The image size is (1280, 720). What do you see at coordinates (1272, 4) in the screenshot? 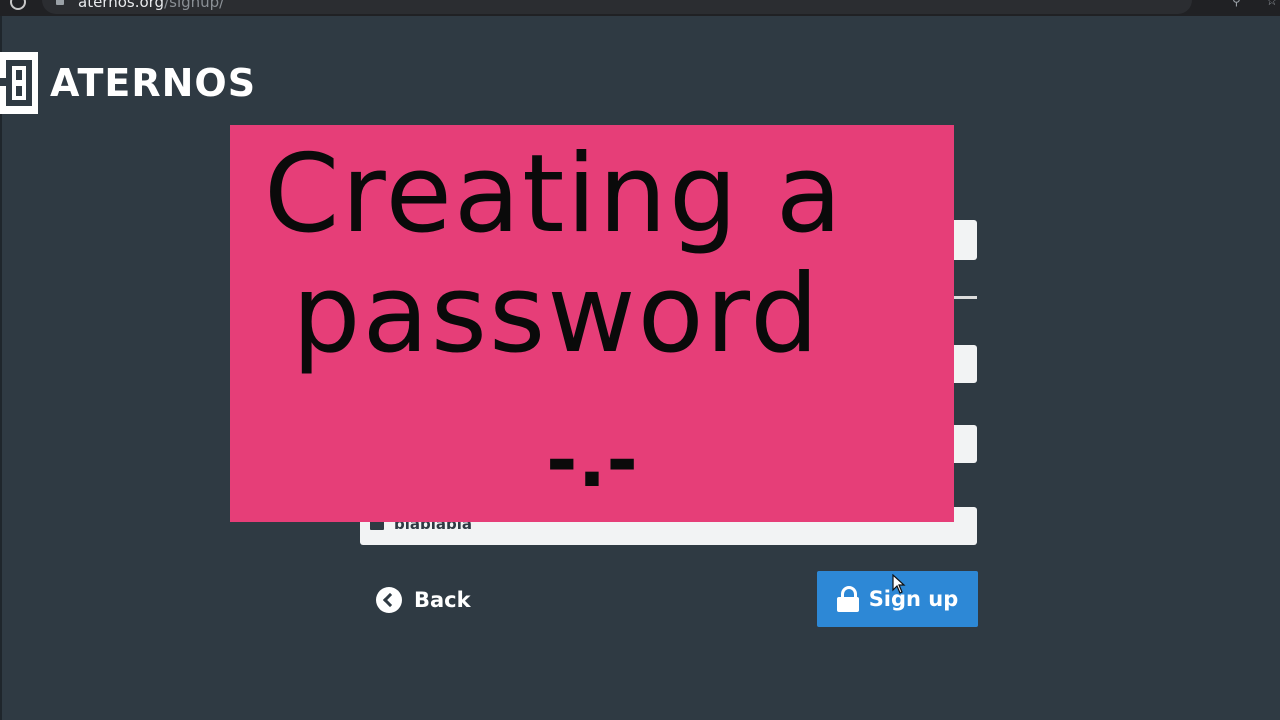
I see `bookmark-star-icon: ☆` at bounding box center [1272, 4].